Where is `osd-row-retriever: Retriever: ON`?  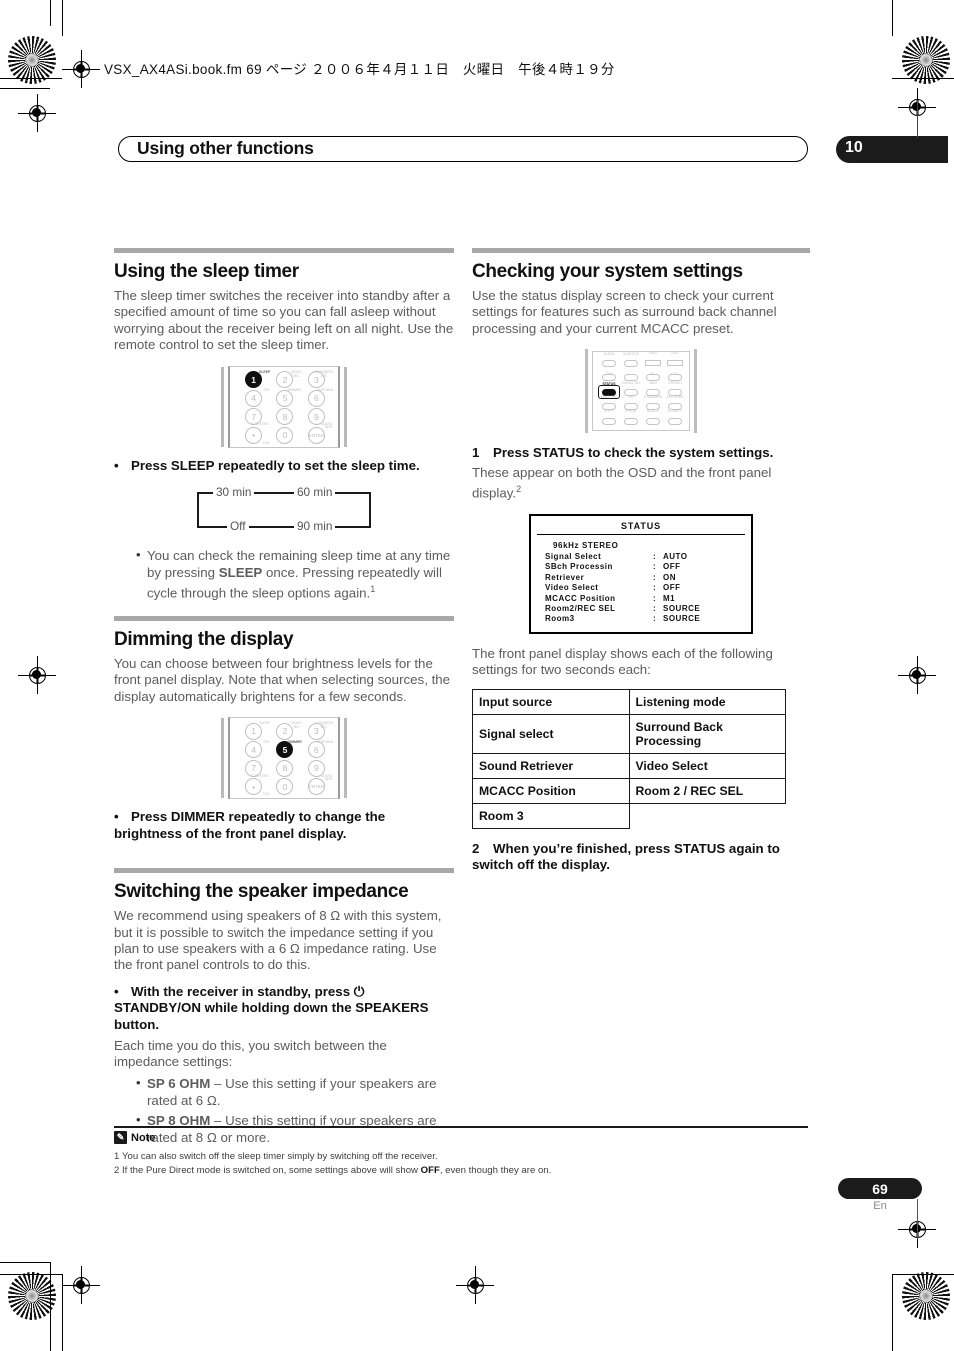
osd-row-retriever: Retriever: ON is located at coordinates (641, 578).